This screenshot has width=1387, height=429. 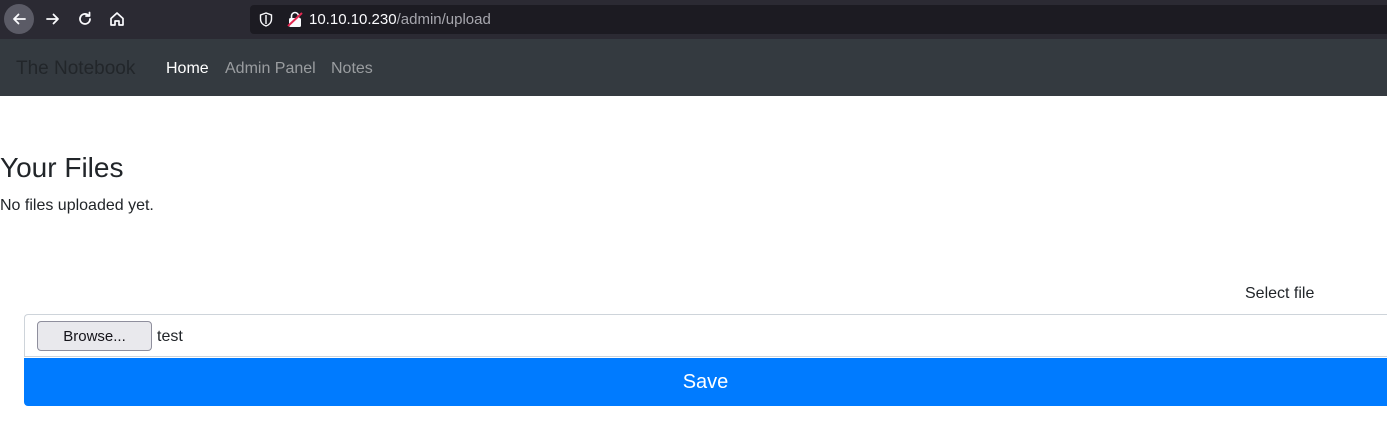 What do you see at coordinates (693, 67) in the screenshot?
I see `site-navbar: The Notebook Home Admin Panel Notes` at bounding box center [693, 67].